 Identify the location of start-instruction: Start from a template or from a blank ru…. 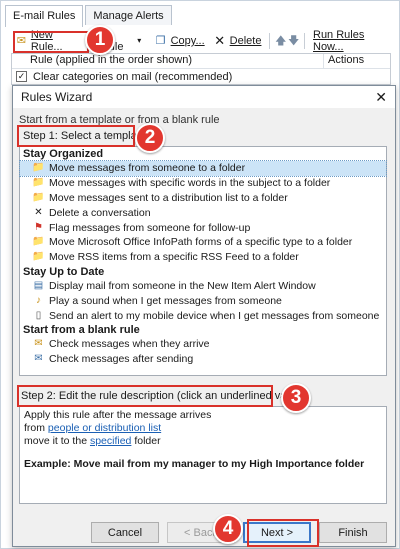
(119, 120).